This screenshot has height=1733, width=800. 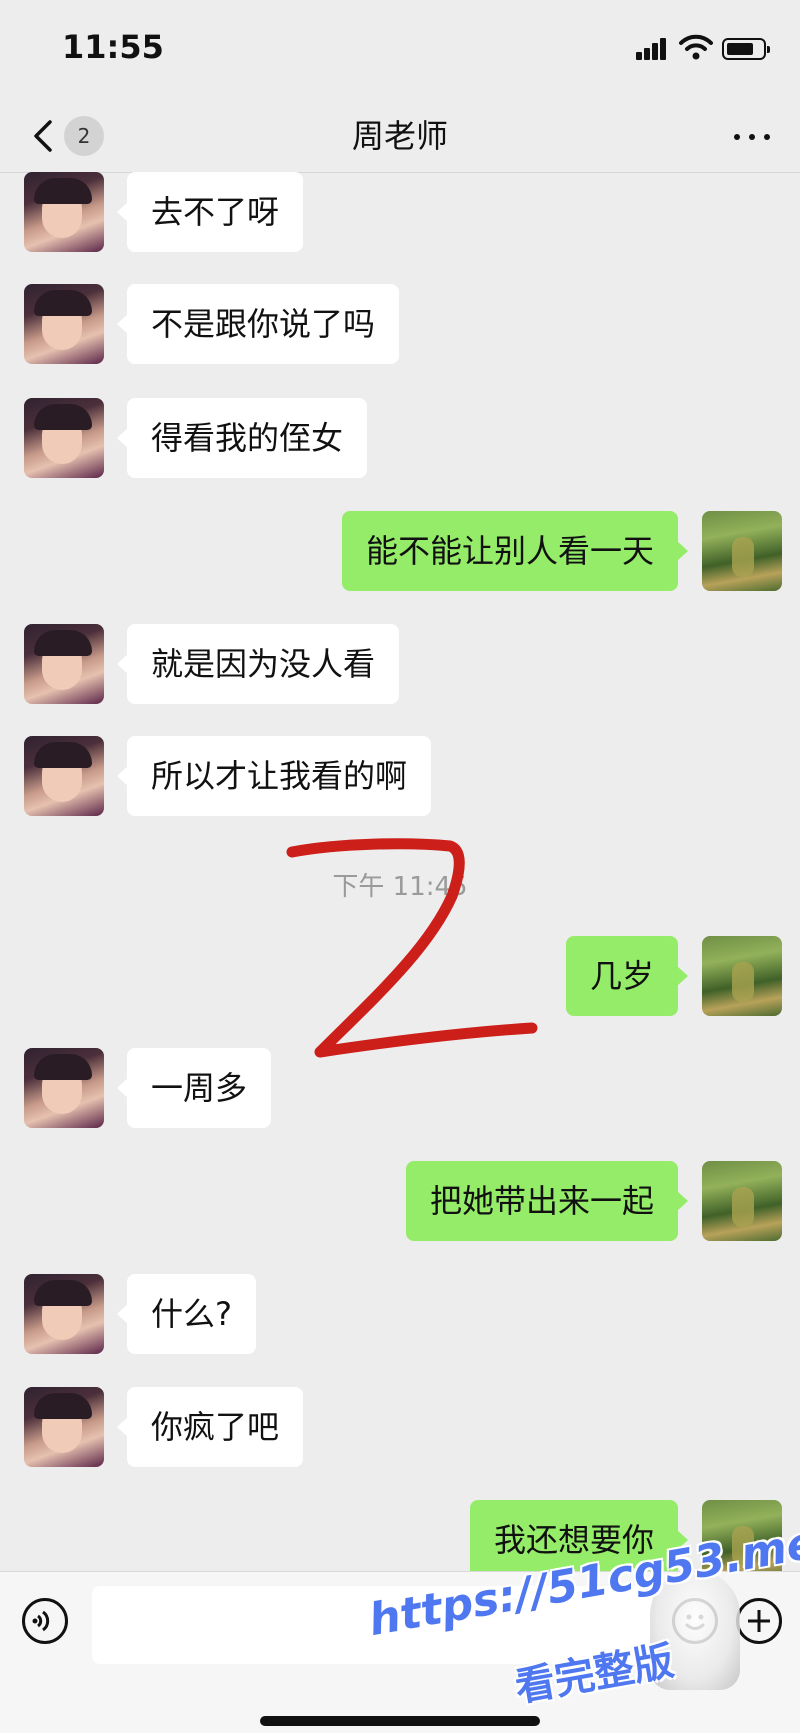 I want to click on status-time: 11:55, so click(x=113, y=47).